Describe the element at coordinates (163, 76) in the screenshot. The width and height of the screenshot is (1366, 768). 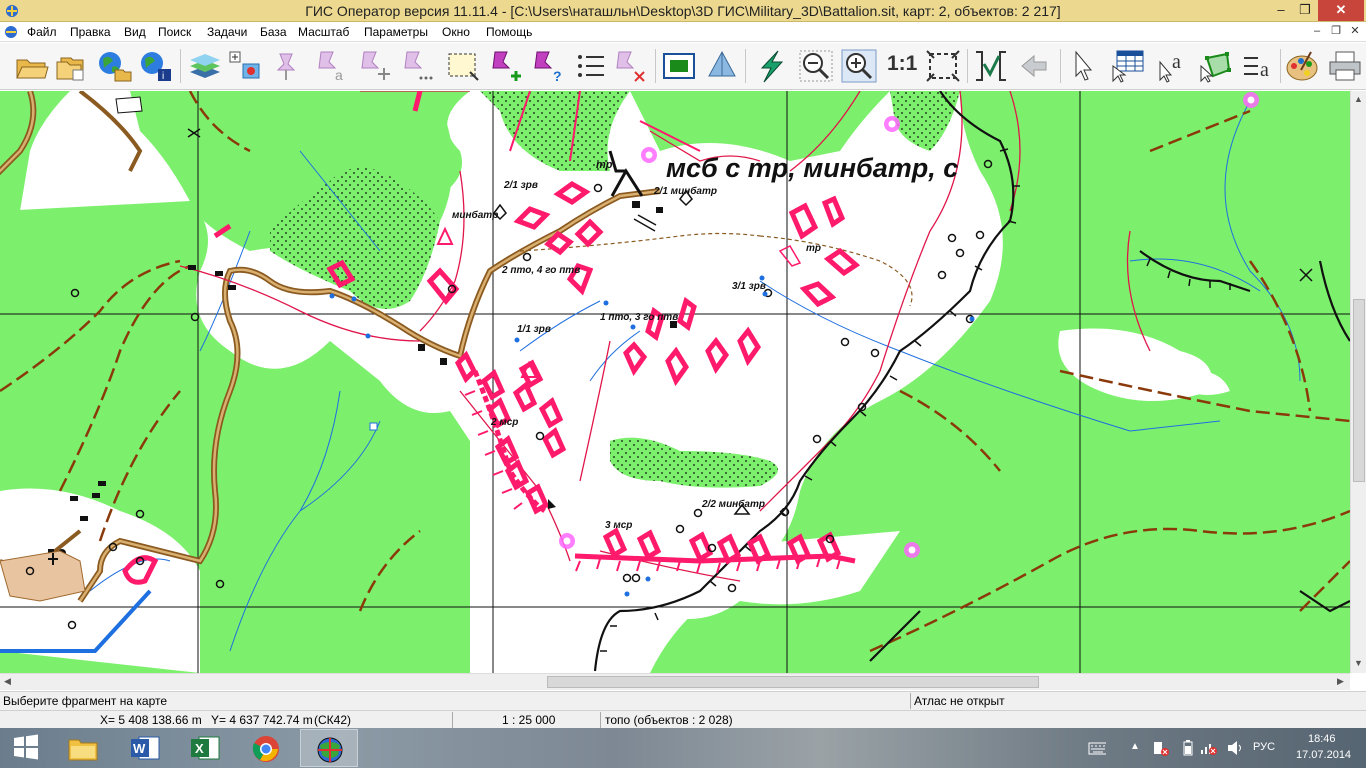
I see `svg-text: i` at that location.